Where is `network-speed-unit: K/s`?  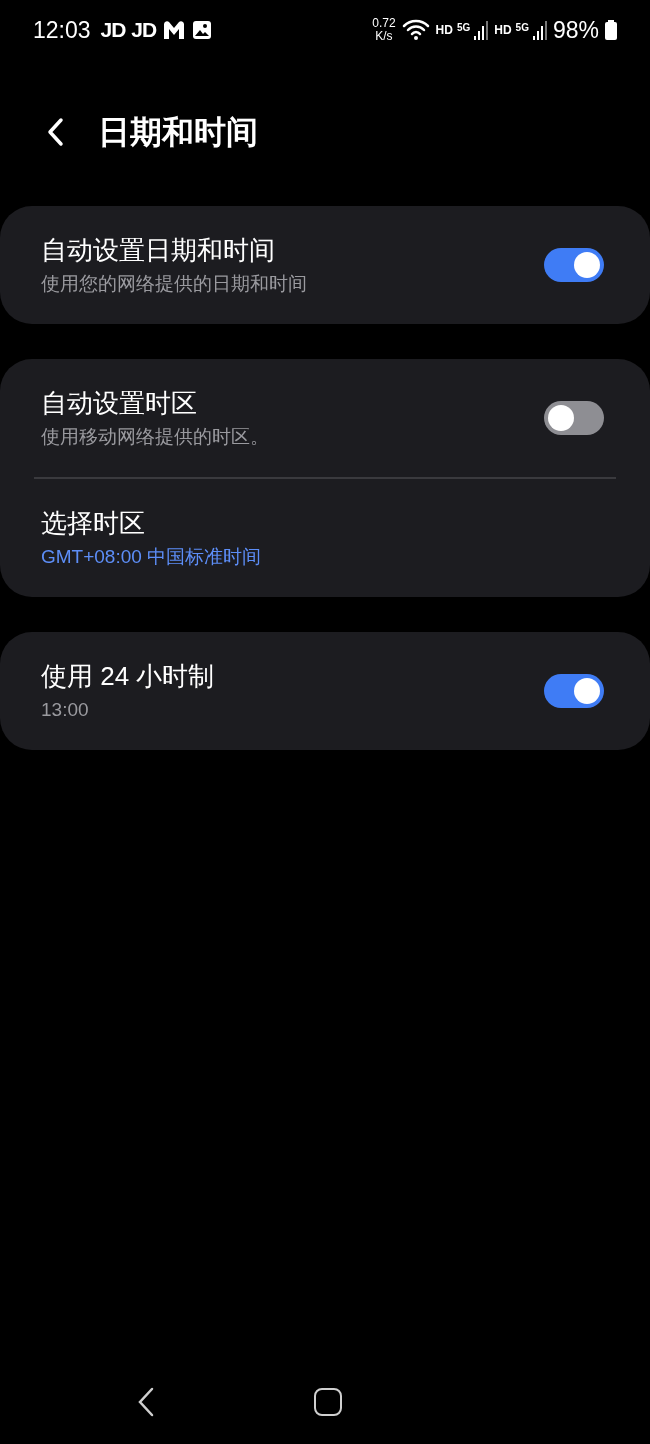
network-speed-unit: K/s is located at coordinates (384, 36).